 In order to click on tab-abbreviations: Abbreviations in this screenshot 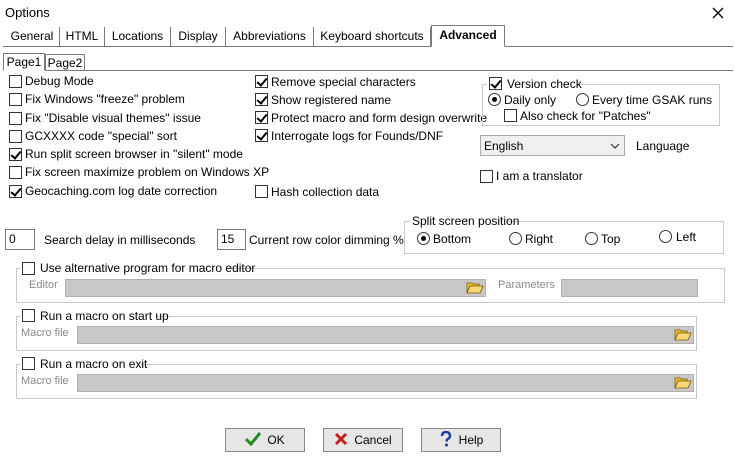, I will do `click(270, 36)`.